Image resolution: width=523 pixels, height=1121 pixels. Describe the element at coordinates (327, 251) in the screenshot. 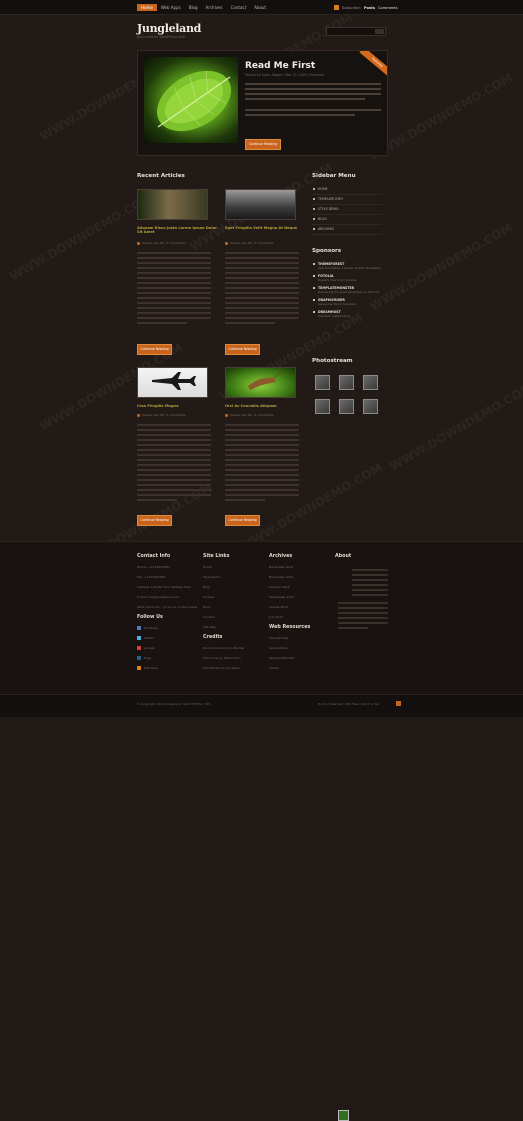

I see `sponsors-title: Sponsors` at that location.